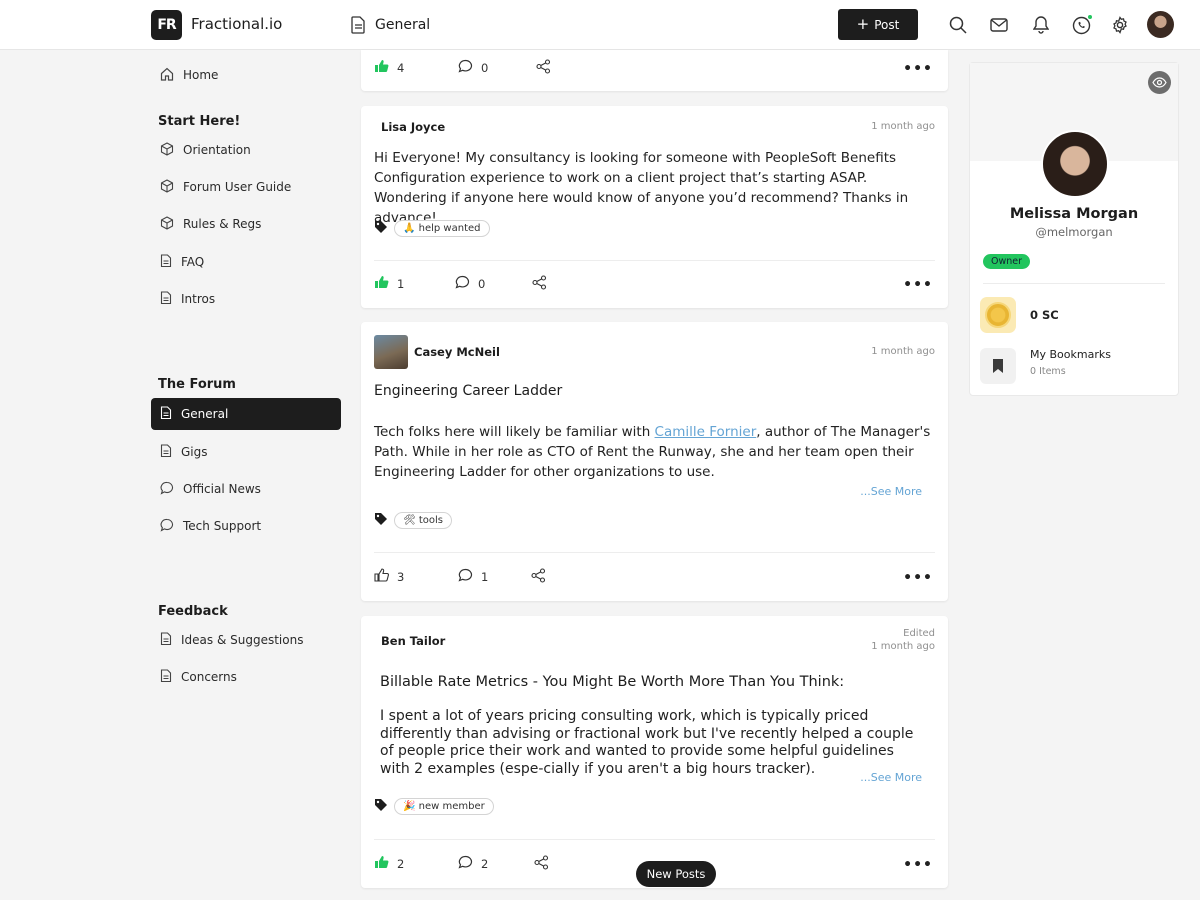  Describe the element at coordinates (205, 414) in the screenshot. I see `sidebar-item-label: General` at that location.